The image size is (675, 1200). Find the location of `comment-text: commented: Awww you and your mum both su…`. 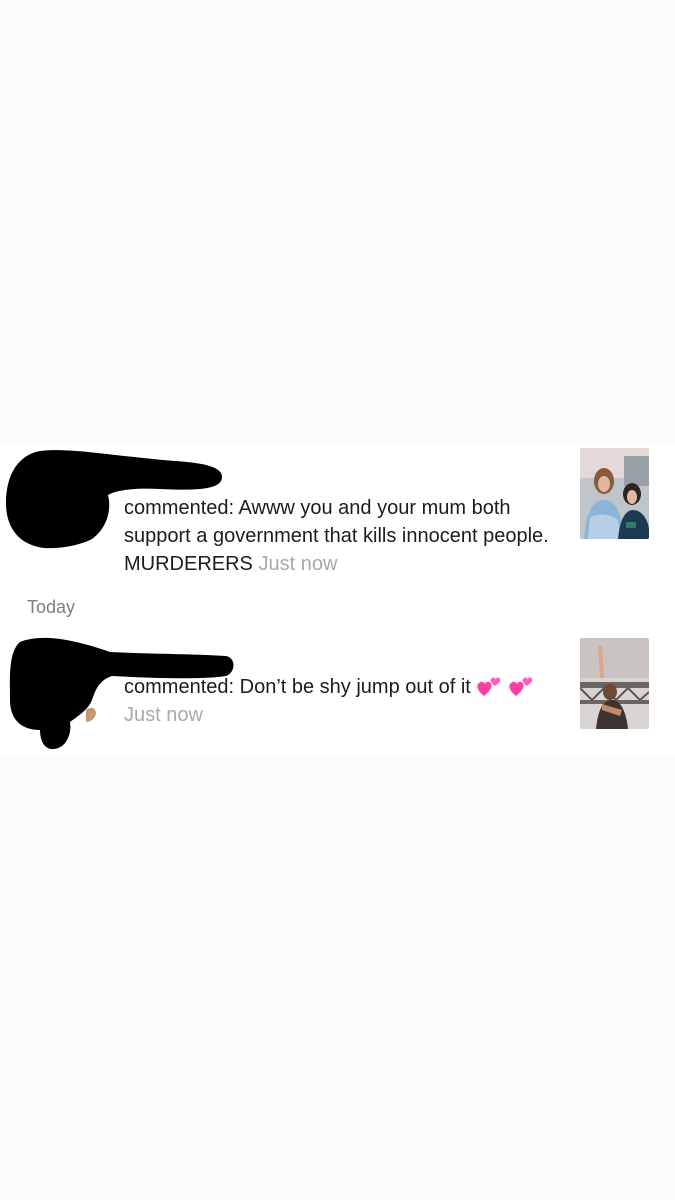

comment-text: commented: Awww you and your mum both su… is located at coordinates (344, 536).